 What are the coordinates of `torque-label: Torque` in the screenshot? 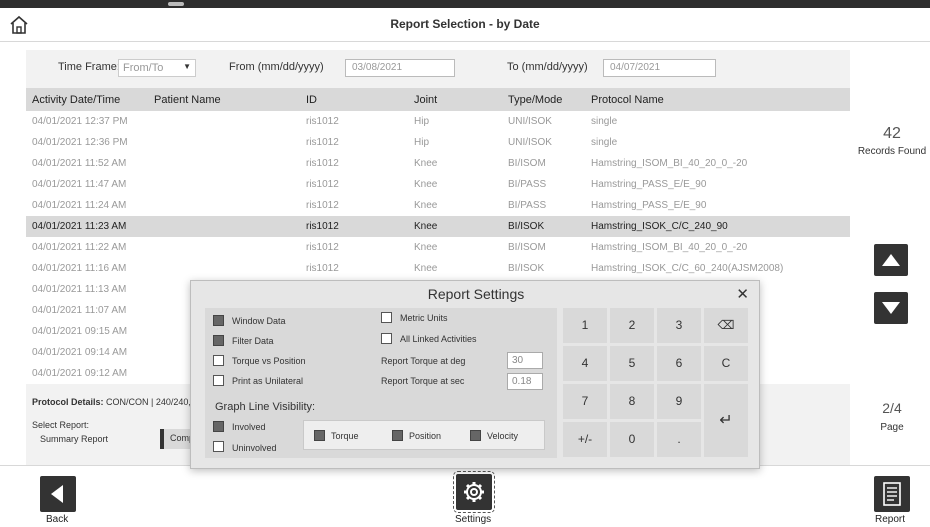 It's located at (345, 436).